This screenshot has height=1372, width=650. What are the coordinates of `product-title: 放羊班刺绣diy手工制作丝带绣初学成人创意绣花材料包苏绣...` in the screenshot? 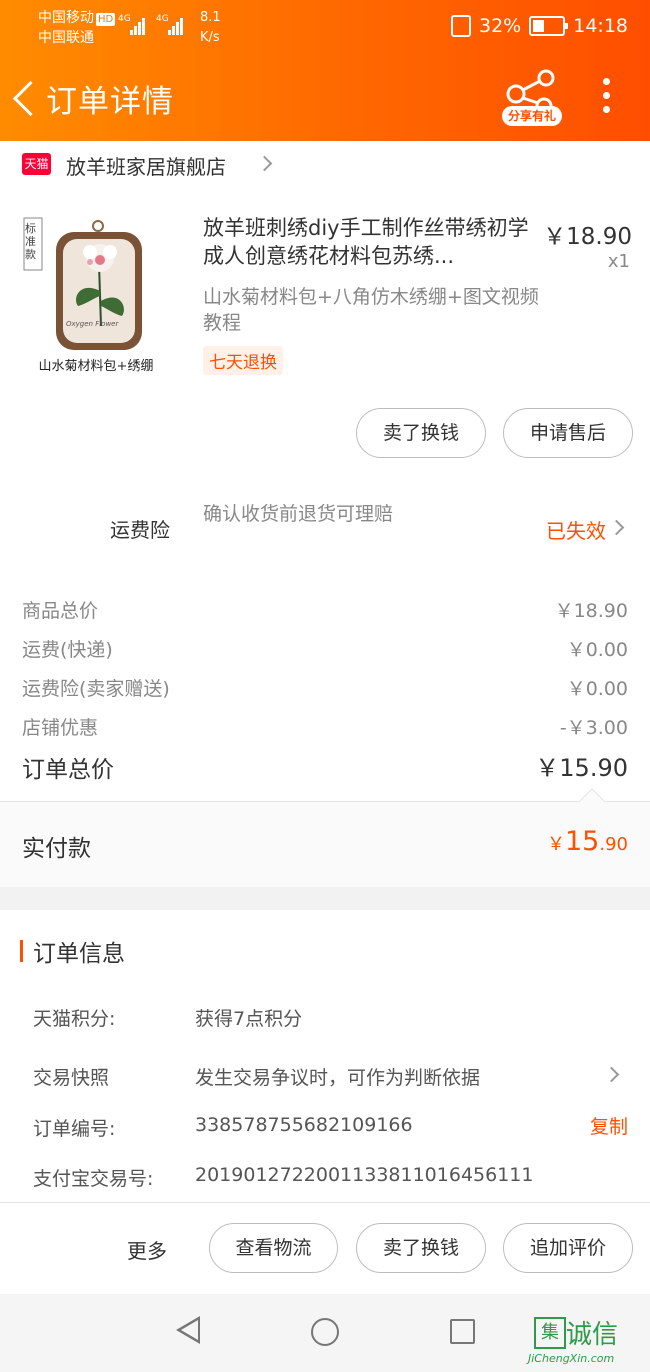 It's located at (368, 243).